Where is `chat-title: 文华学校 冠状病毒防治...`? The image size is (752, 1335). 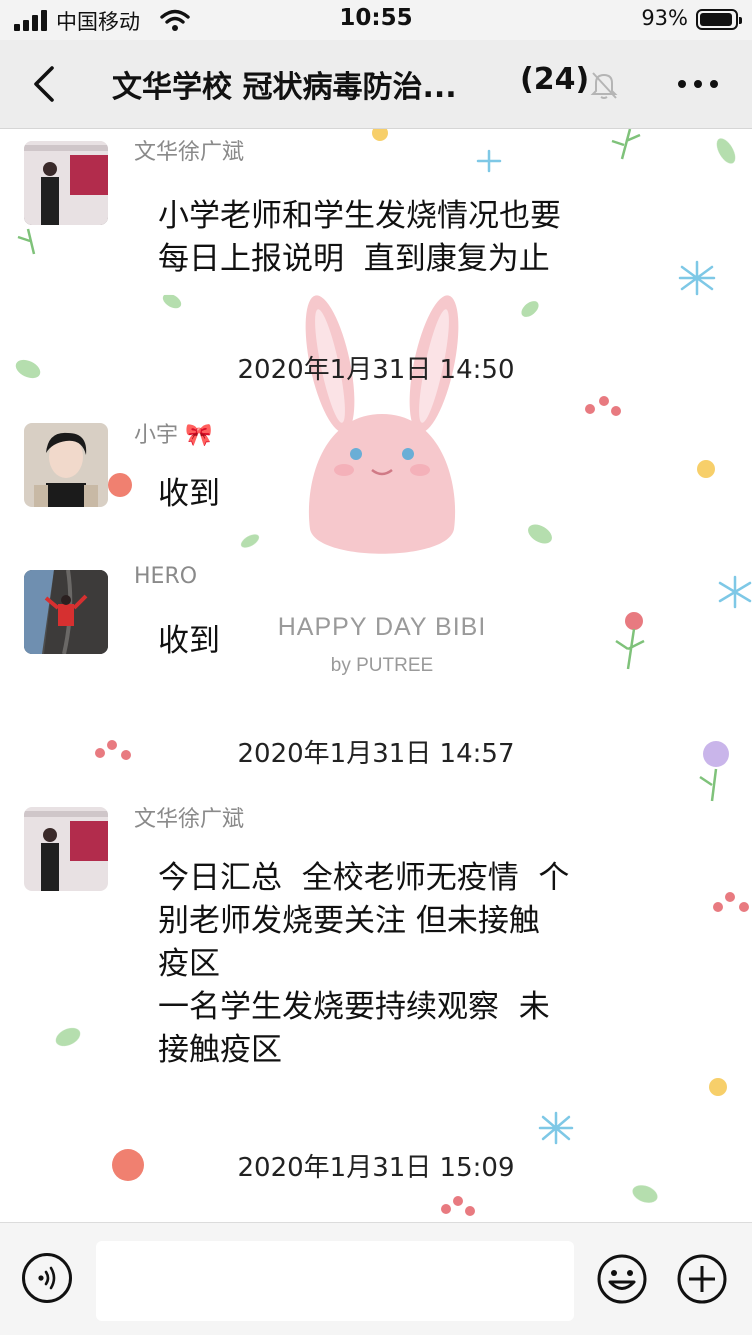 chat-title: 文华学校 冠状病毒防治... is located at coordinates (284, 84).